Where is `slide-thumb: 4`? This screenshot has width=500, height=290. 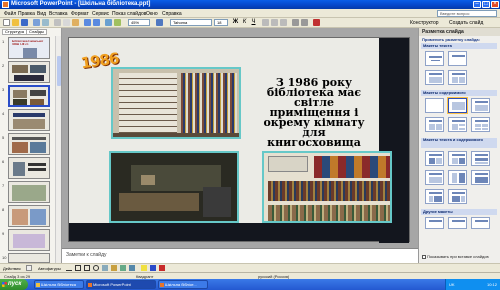
slide-thumb: 4 is located at coordinates (31, 121).